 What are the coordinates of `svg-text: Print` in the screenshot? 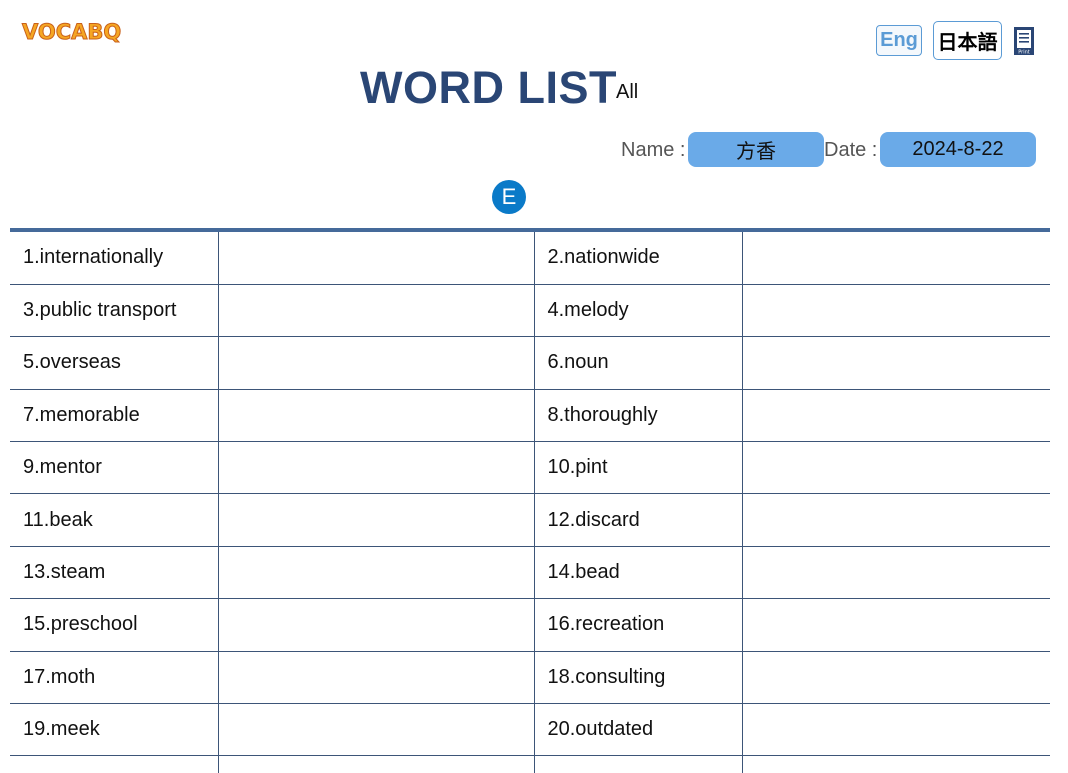 It's located at (1024, 53).